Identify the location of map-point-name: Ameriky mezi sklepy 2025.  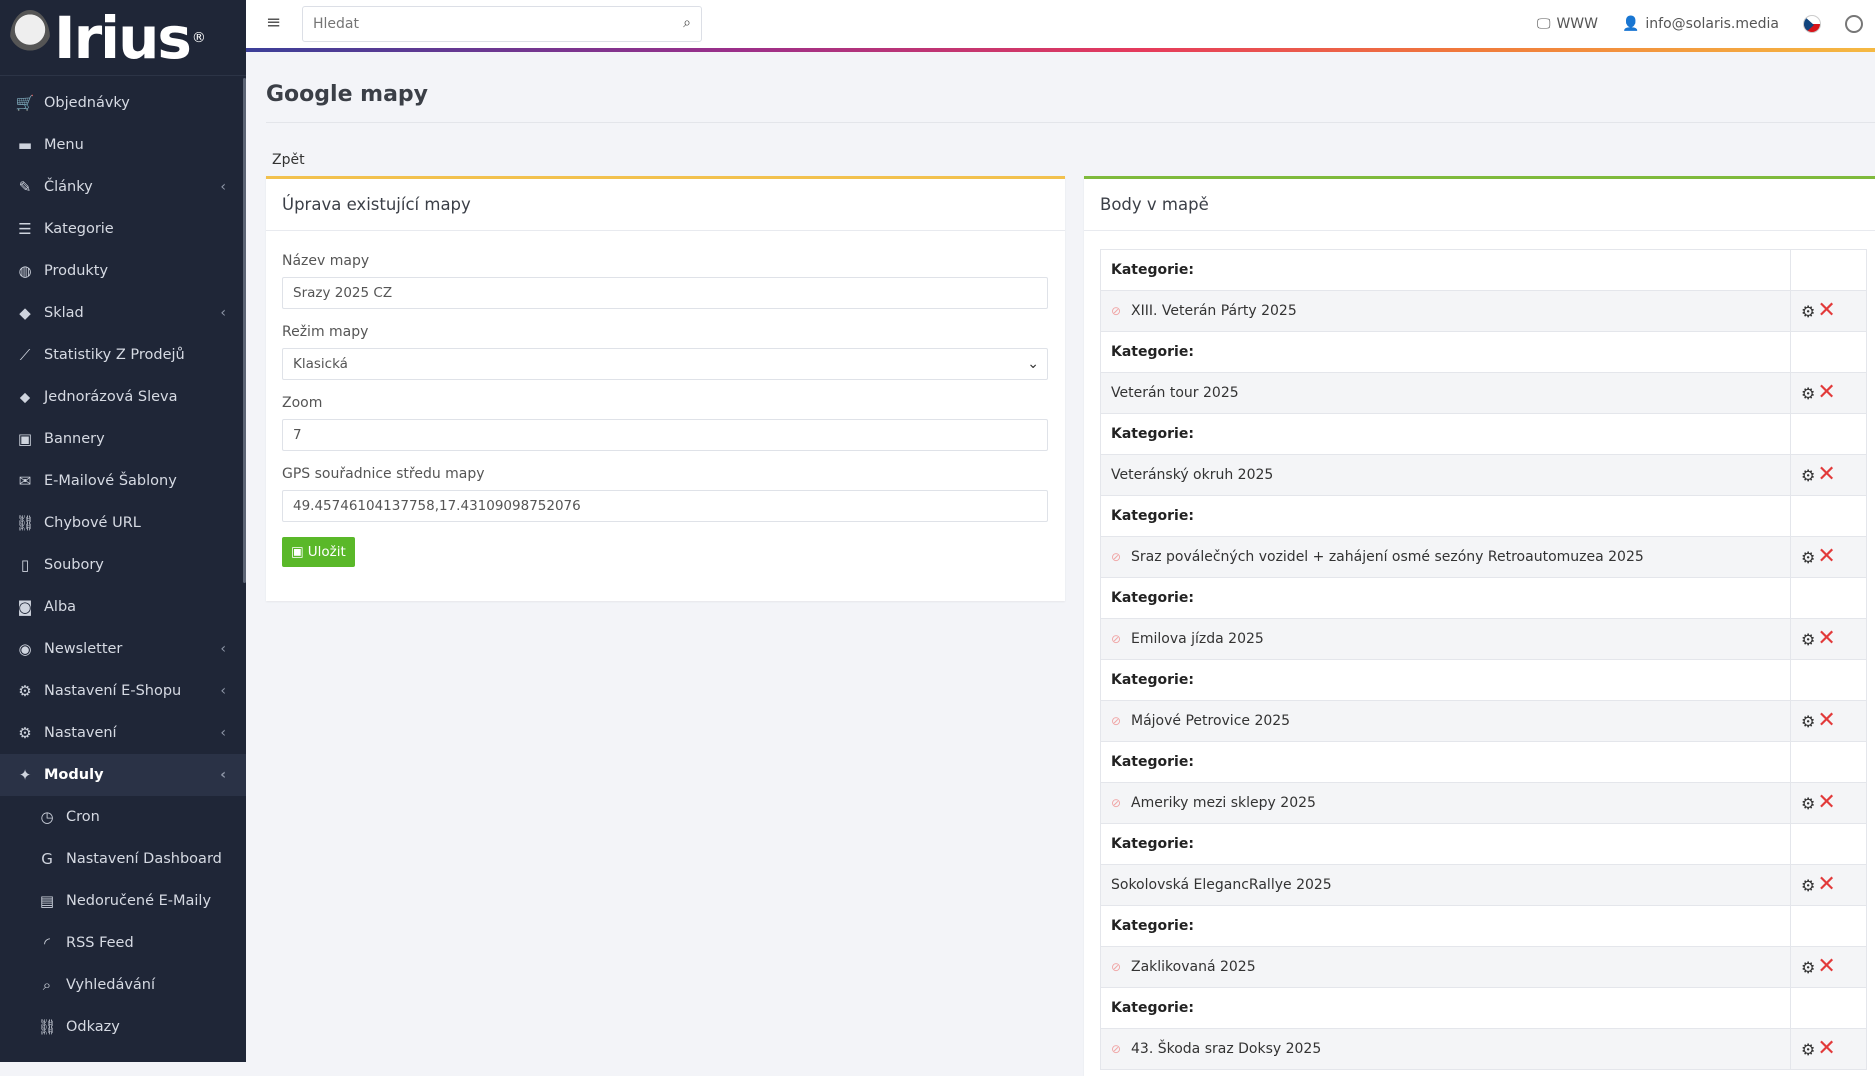
(1223, 803).